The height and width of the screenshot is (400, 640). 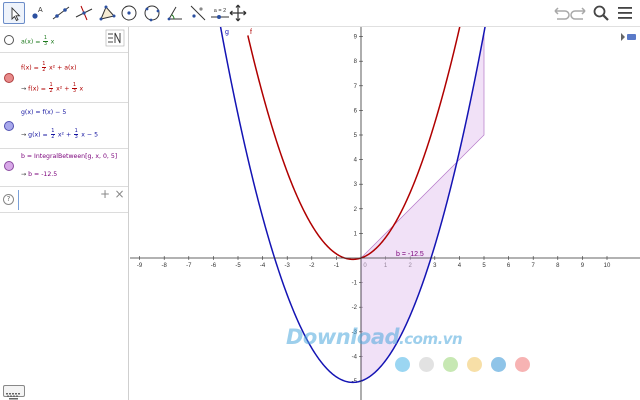 What do you see at coordinates (43, 89) in the screenshot?
I see `f-res-equals: =` at bounding box center [43, 89].